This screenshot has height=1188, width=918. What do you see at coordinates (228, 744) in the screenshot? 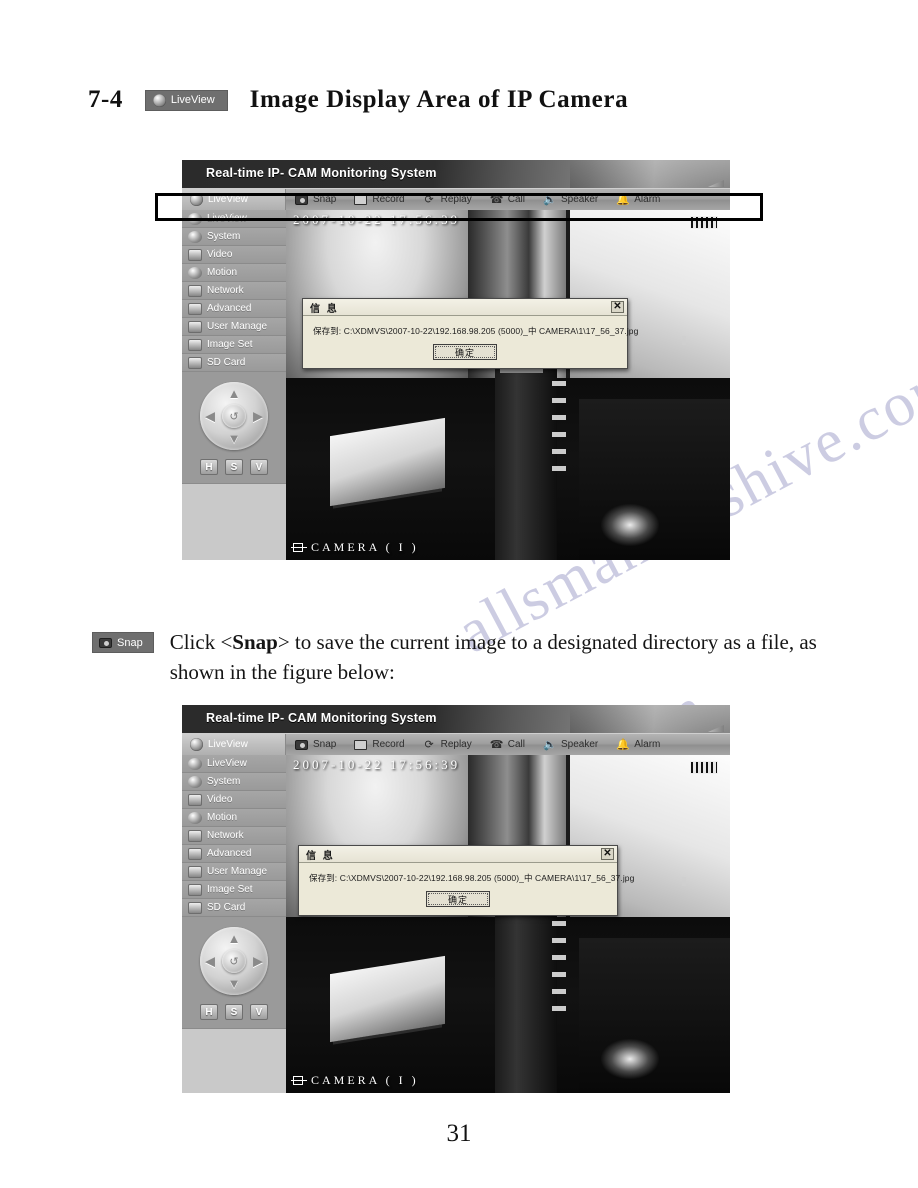
I see `toolbar-label-liveview: LiveView` at bounding box center [228, 744].